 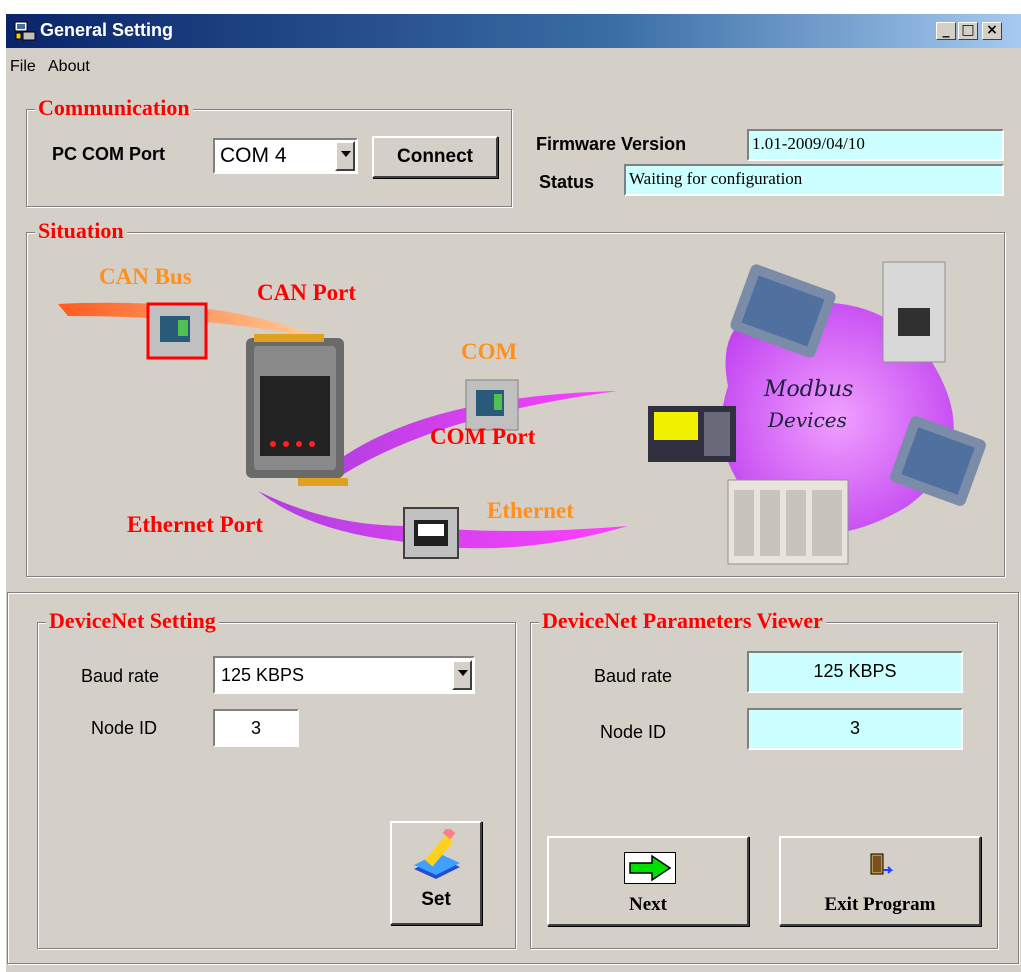 What do you see at coordinates (107, 30) in the screenshot?
I see `window-title: General Setting` at bounding box center [107, 30].